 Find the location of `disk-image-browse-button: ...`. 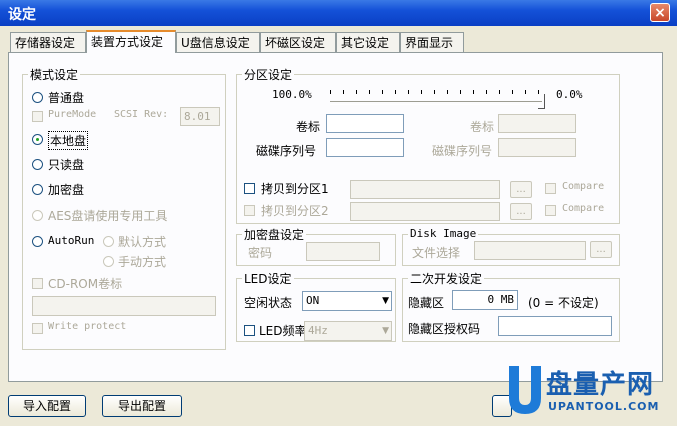

disk-image-browse-button: ... is located at coordinates (601, 249).